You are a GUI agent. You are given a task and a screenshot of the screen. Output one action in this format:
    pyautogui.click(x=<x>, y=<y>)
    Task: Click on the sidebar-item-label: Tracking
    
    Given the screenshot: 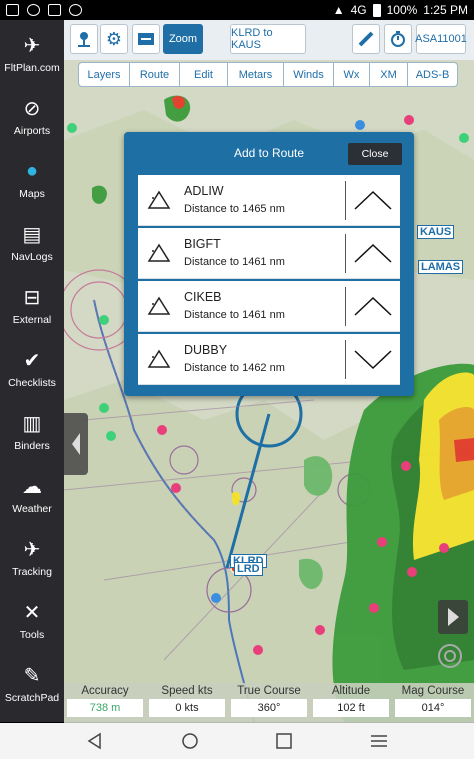 What is the action you would take?
    pyautogui.click(x=32, y=572)
    